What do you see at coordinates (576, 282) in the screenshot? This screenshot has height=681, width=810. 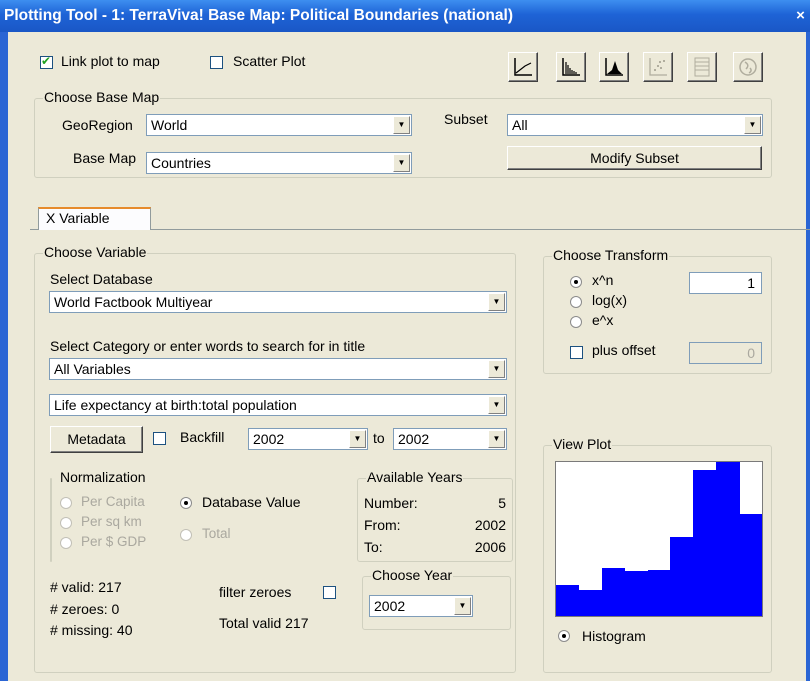 I see `xn-radio` at bounding box center [576, 282].